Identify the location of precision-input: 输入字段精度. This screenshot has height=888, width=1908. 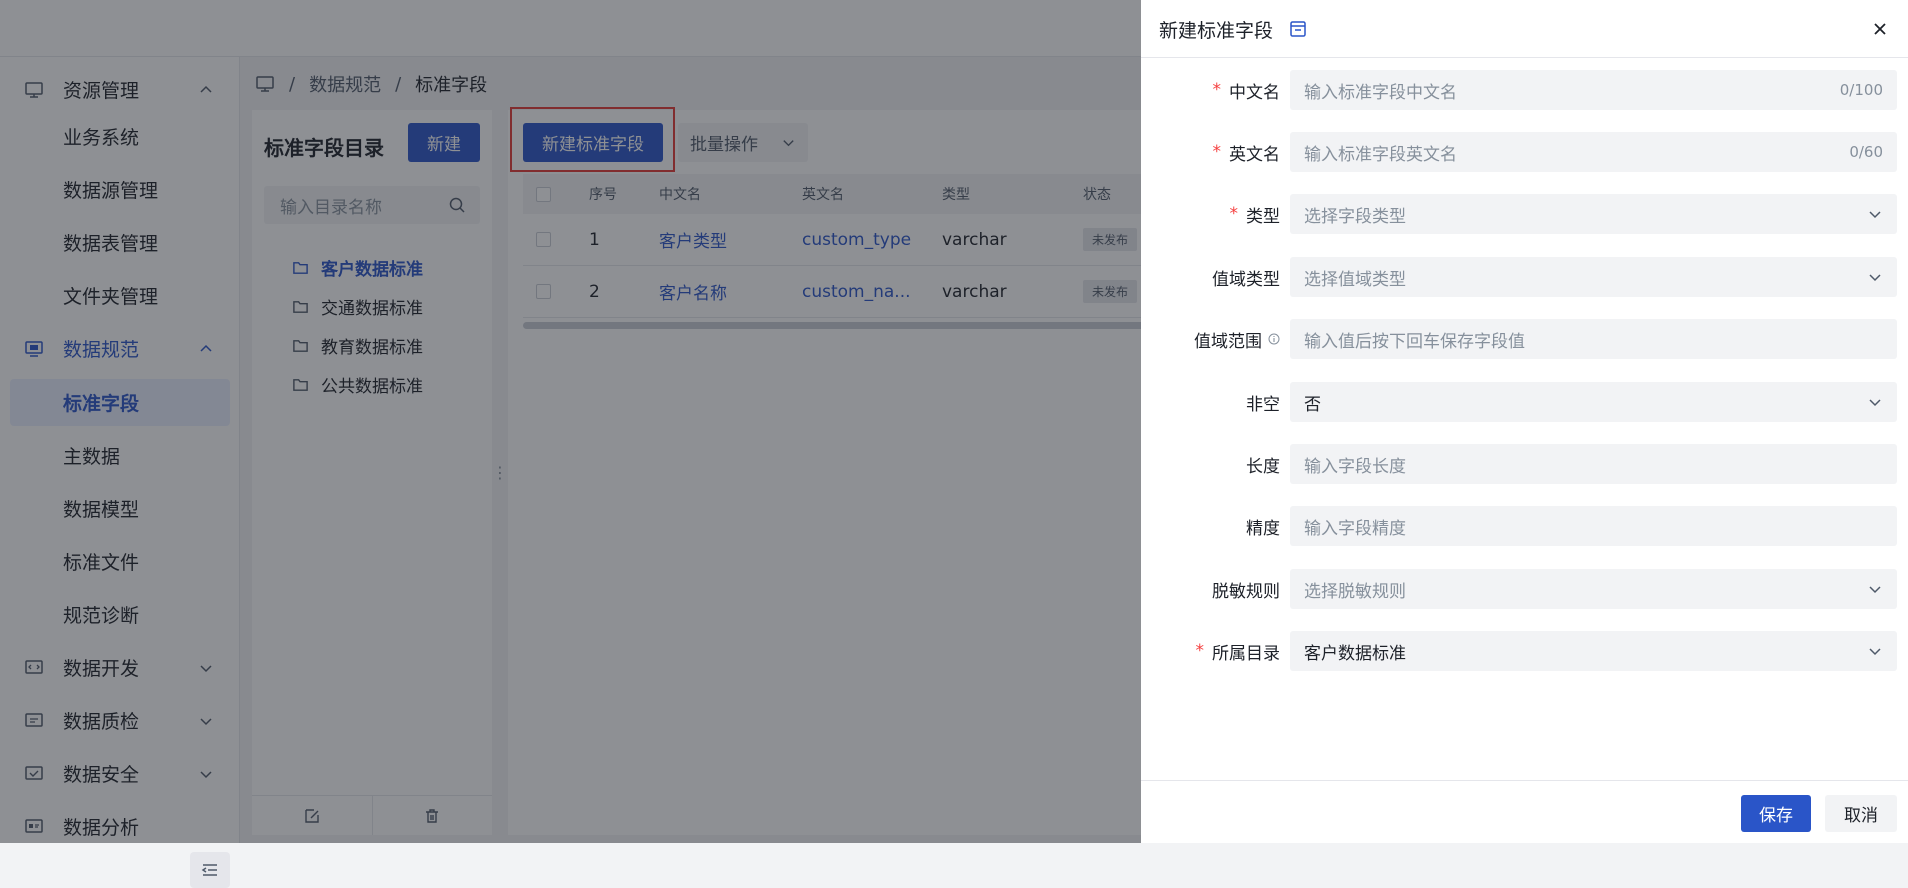
(1593, 526).